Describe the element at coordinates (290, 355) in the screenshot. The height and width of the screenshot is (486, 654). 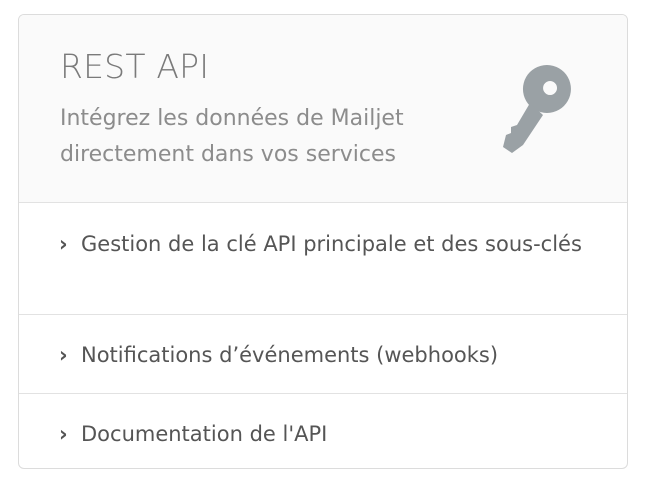
I see `link-label: Notifications d’événements (webhooks)` at that location.